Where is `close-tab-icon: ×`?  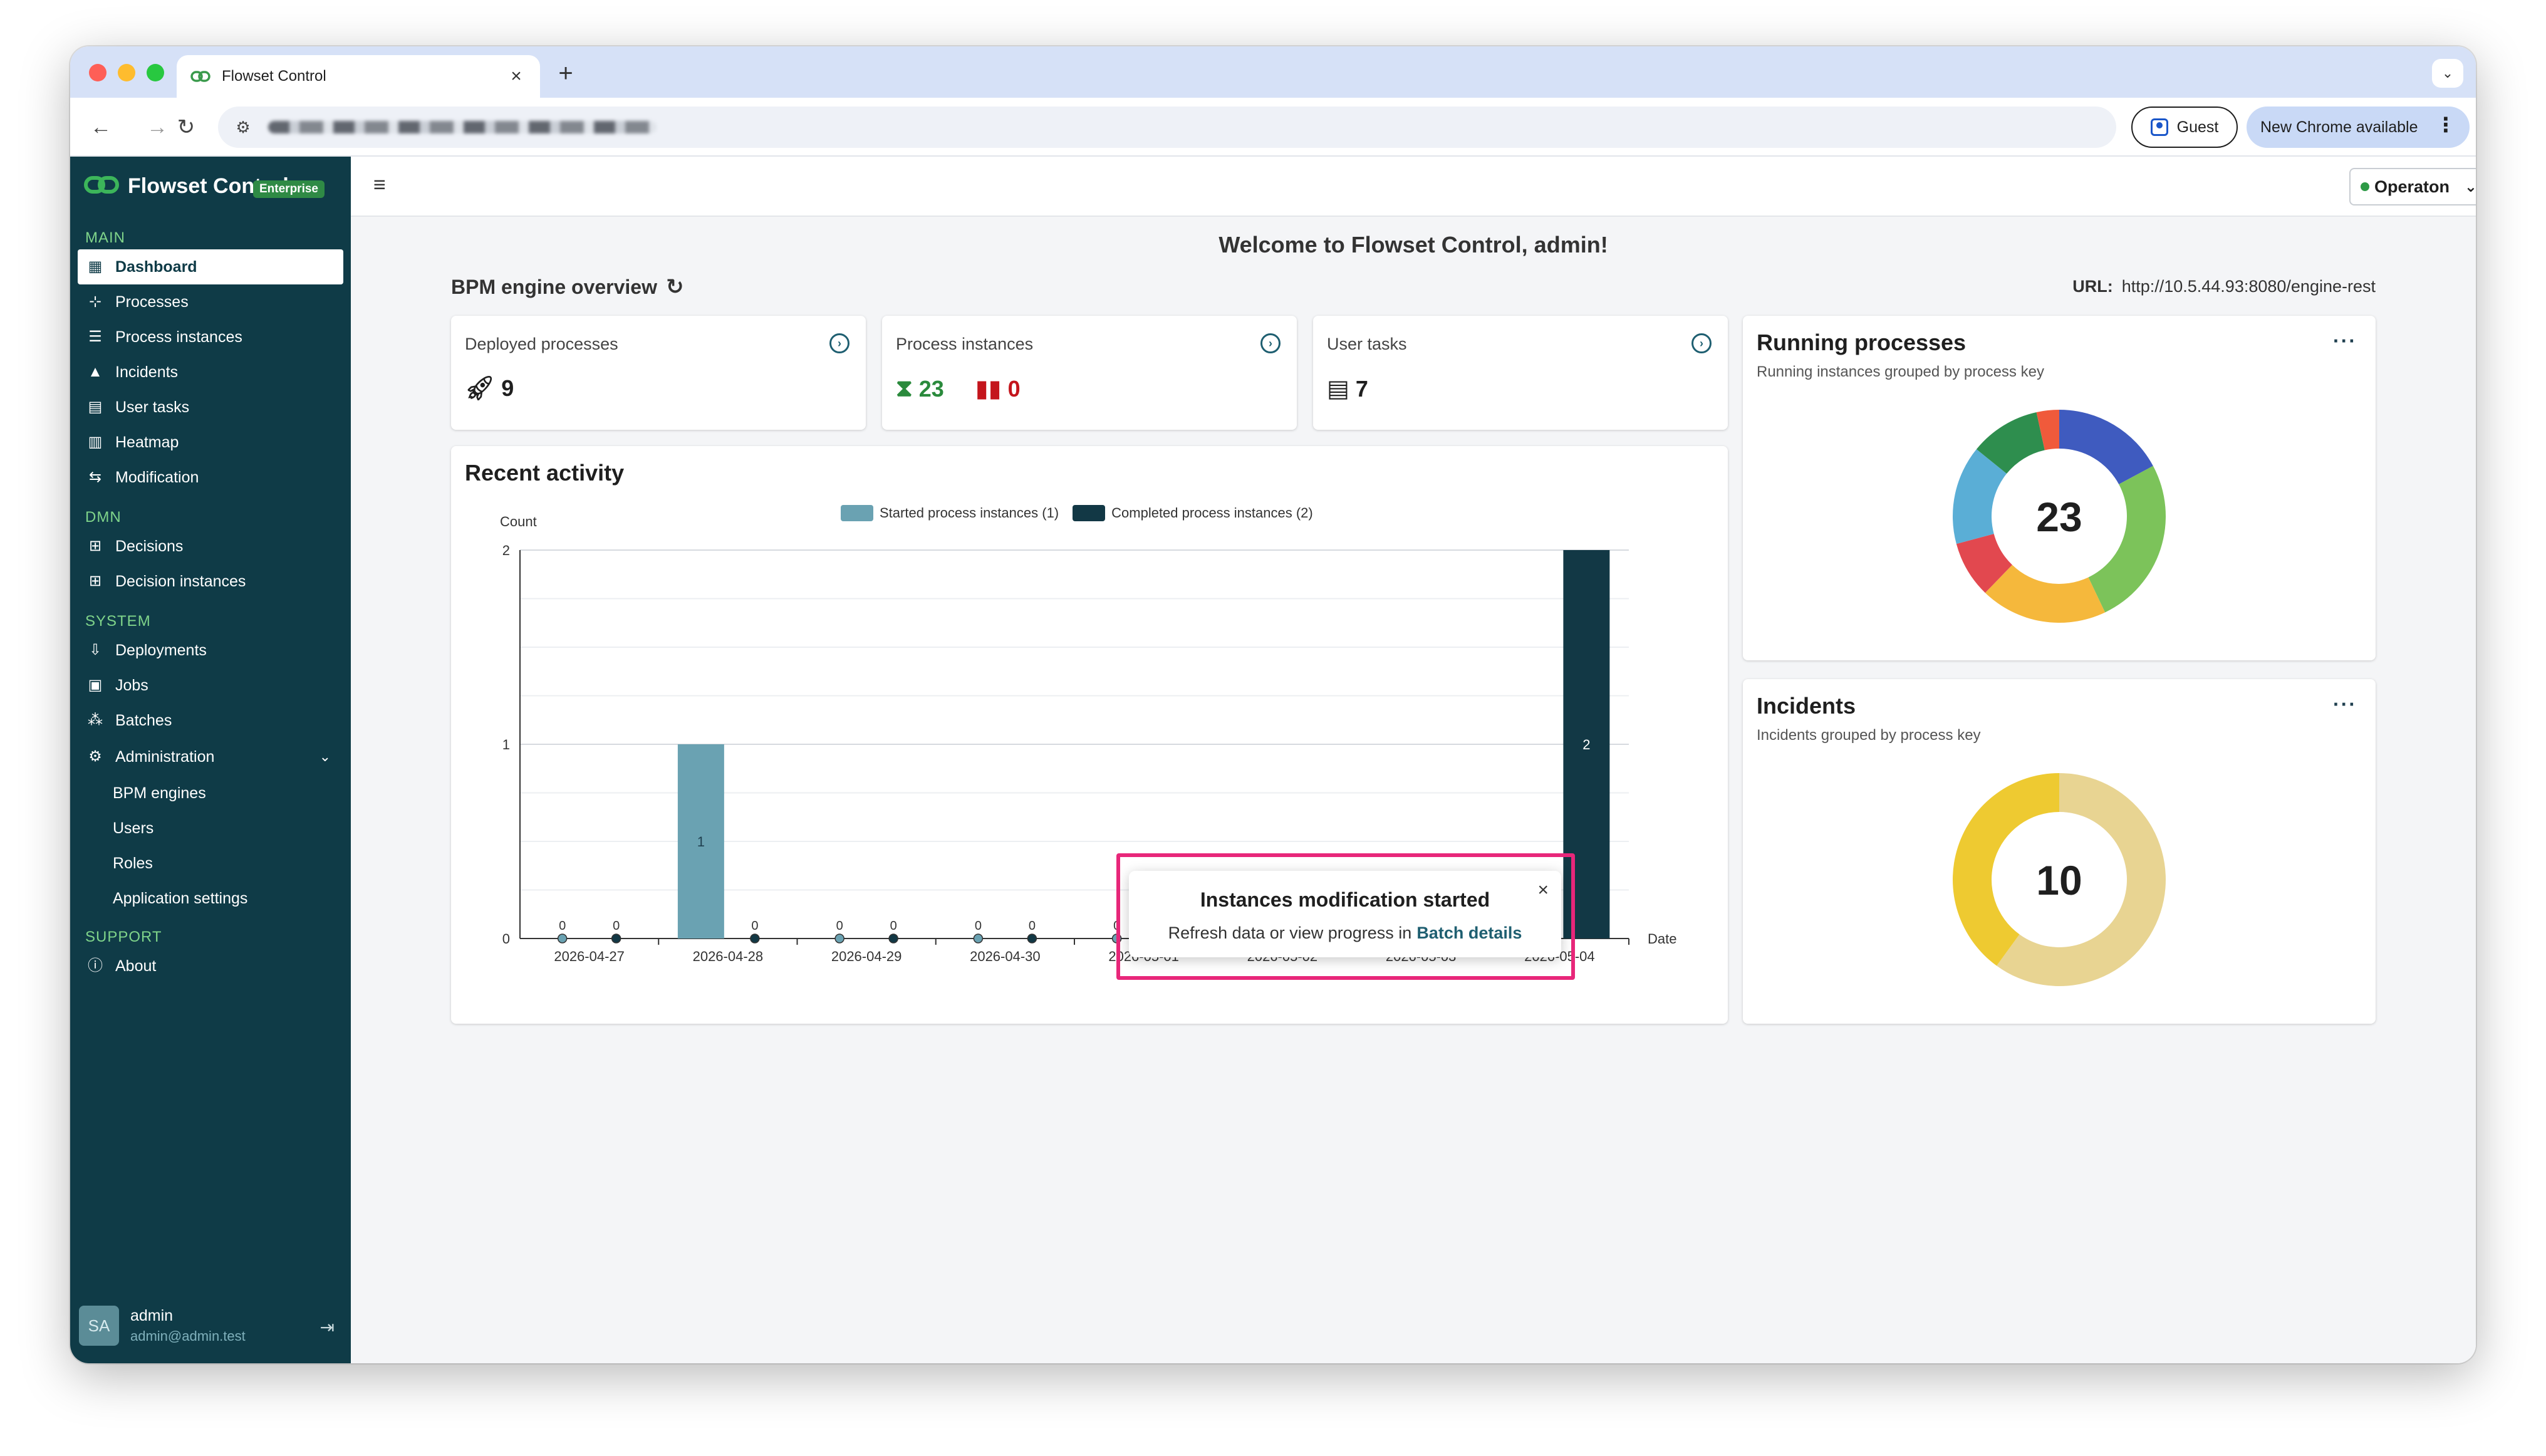
close-tab-icon: × is located at coordinates (516, 77).